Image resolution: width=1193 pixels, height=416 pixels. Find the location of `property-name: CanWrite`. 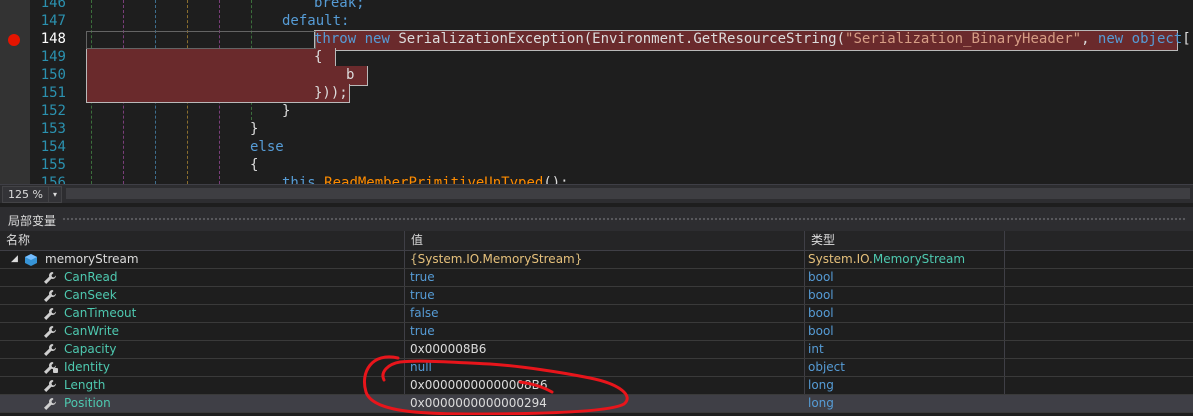

property-name: CanWrite is located at coordinates (92, 331).